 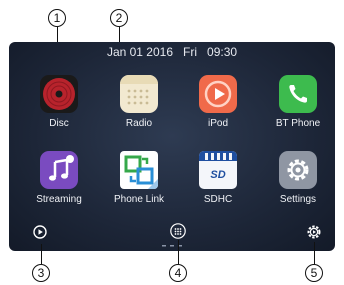 I want to click on app-settings-label: Settings, so click(x=298, y=199).